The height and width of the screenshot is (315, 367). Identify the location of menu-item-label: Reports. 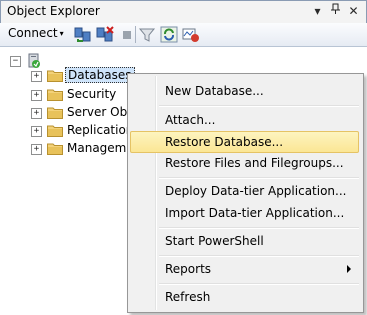
(188, 269).